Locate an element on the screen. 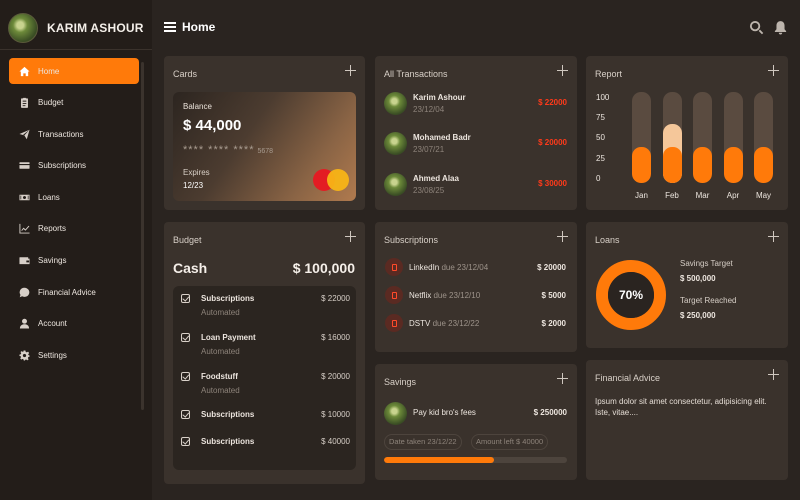 This screenshot has width=800, height=500. x-tick-label: Apr is located at coordinates (733, 195).